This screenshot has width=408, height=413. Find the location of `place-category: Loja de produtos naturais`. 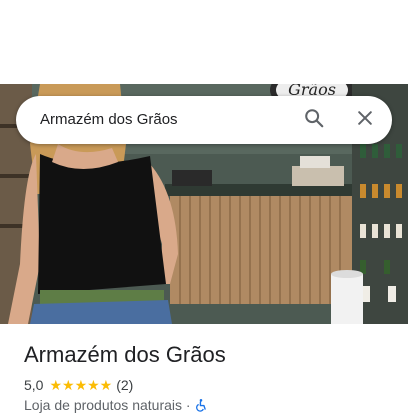

place-category: Loja de produtos naturais is located at coordinates (103, 405).